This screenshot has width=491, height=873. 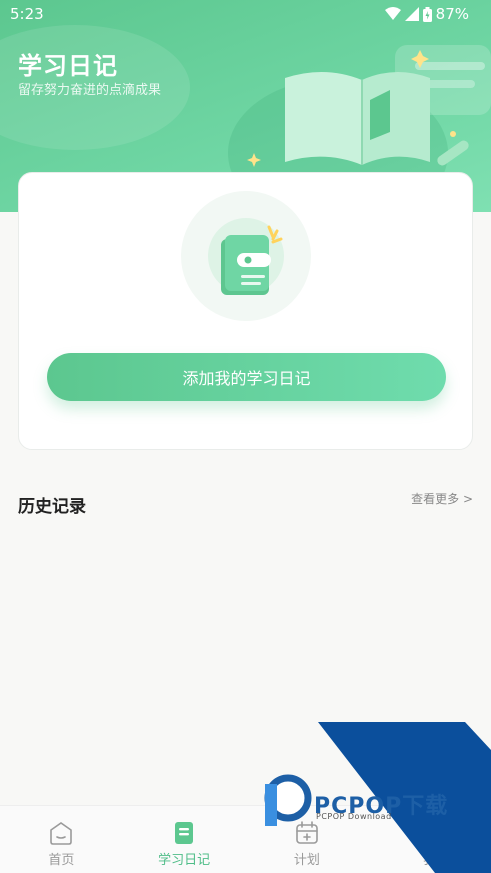 What do you see at coordinates (442, 498) in the screenshot?
I see `view-more-link: 查看更多 >` at bounding box center [442, 498].